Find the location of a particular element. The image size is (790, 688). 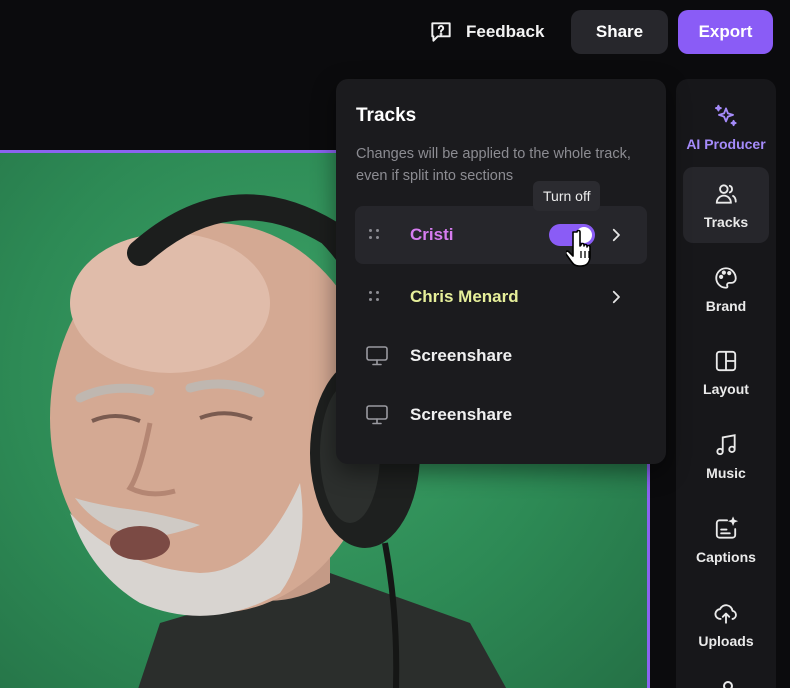

feedback-button: Feedback is located at coordinates (486, 32).